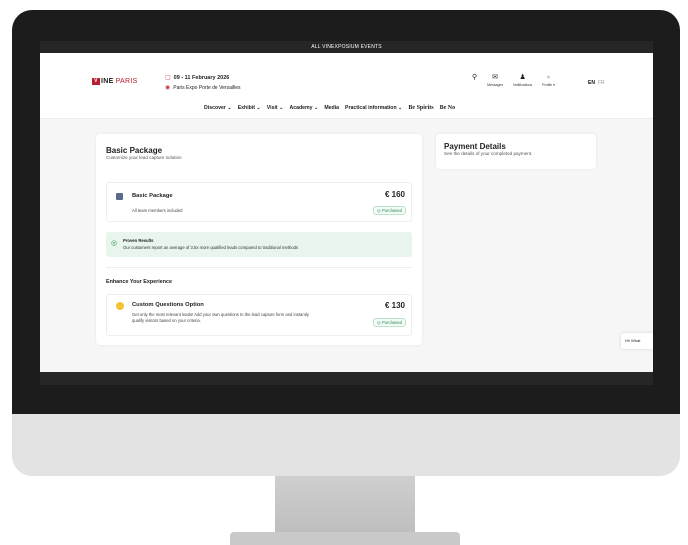  I want to click on events-top-bar: ALL VINEXPOSIUM EVENTS, so click(346, 50).